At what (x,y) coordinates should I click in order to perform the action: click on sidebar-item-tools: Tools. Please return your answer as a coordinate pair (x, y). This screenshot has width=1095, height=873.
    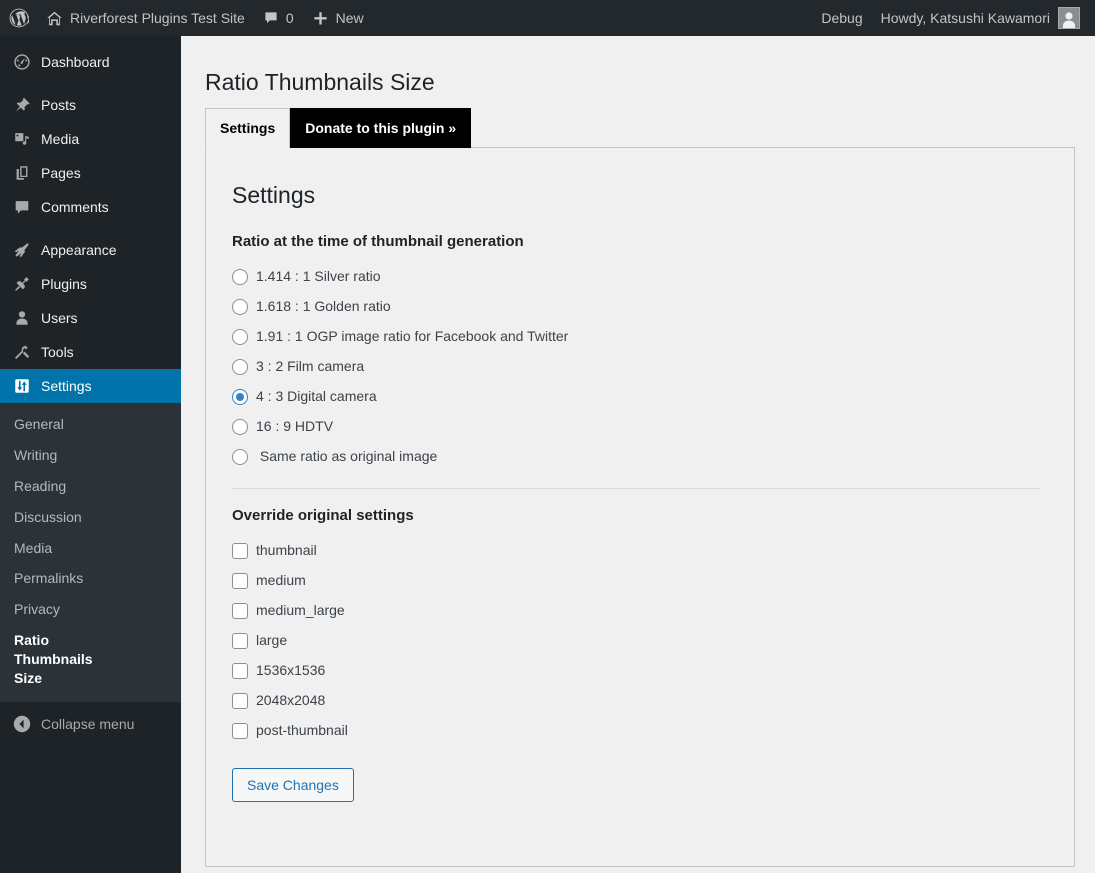
    Looking at the image, I should click on (90, 352).